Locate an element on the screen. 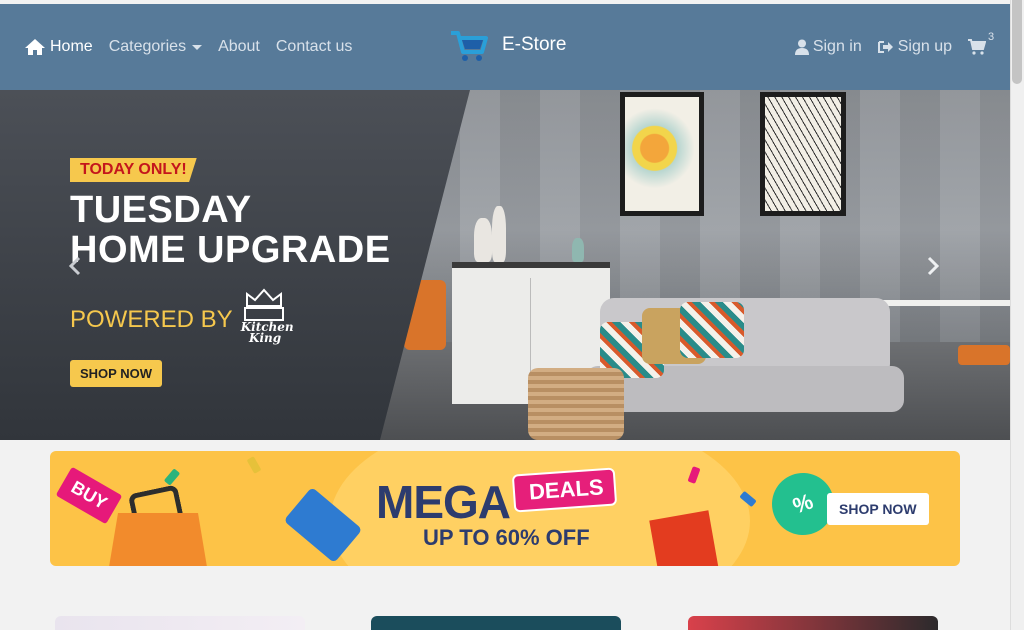 This screenshot has width=1024, height=630. hero-headline-line1: TUESDAY is located at coordinates (161, 210).